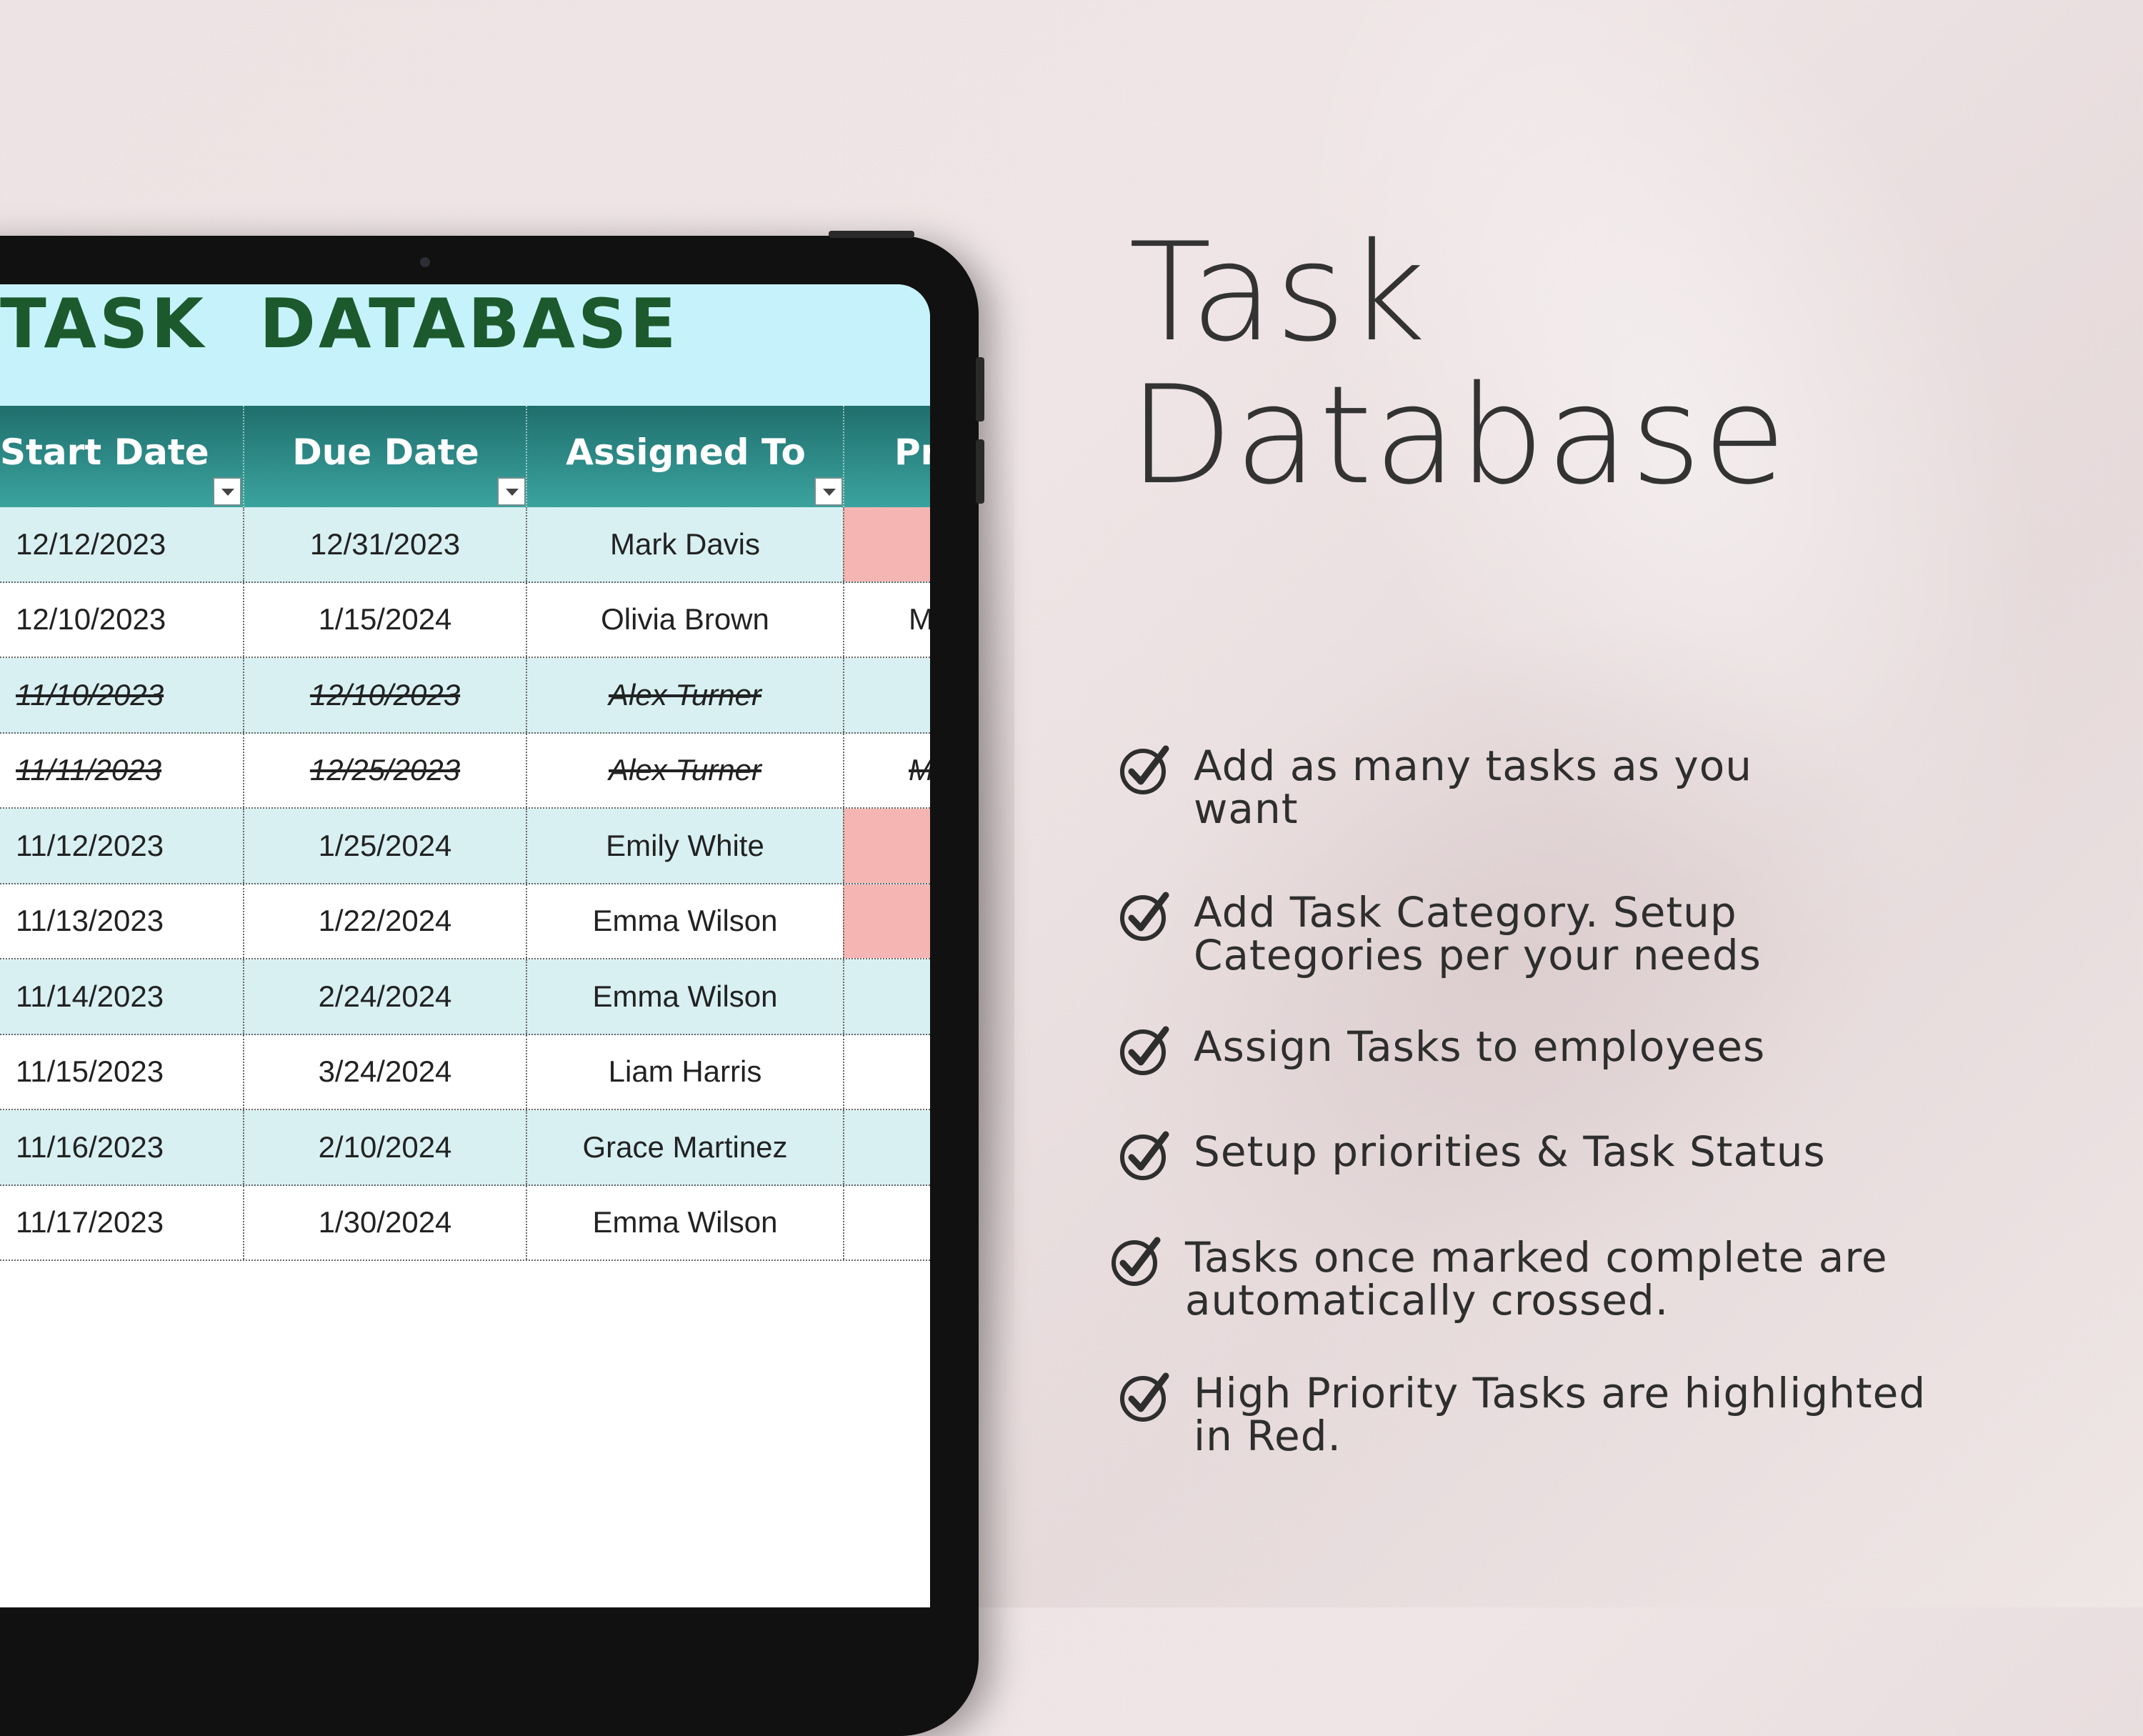 This screenshot has width=2143, height=1736. I want to click on title-band: TASK DATABASE, so click(465, 345).